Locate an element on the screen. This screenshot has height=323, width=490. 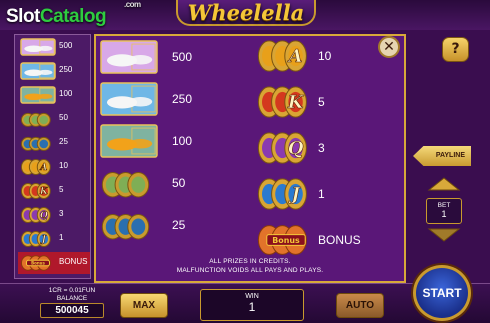
left-paytable-value: 3 is located at coordinates (61, 213).